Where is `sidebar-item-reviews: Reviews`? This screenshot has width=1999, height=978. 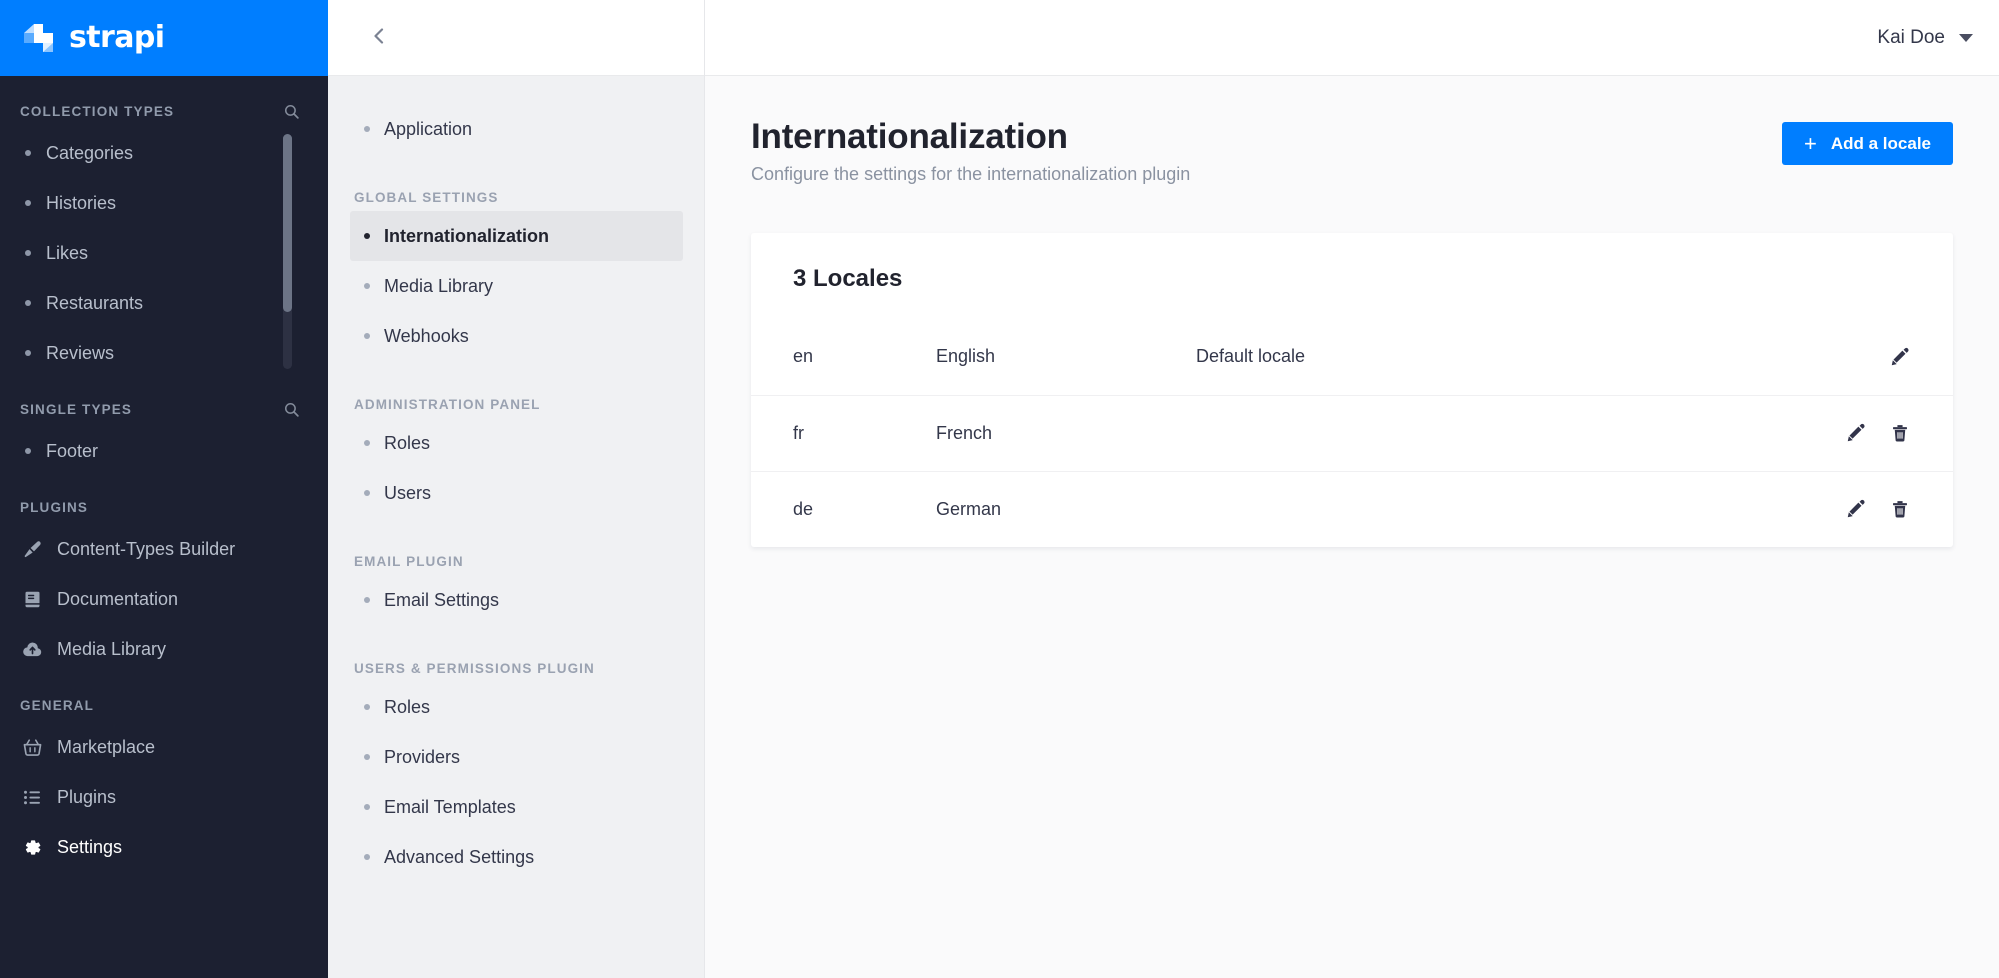
sidebar-item-reviews: Reviews is located at coordinates (164, 353).